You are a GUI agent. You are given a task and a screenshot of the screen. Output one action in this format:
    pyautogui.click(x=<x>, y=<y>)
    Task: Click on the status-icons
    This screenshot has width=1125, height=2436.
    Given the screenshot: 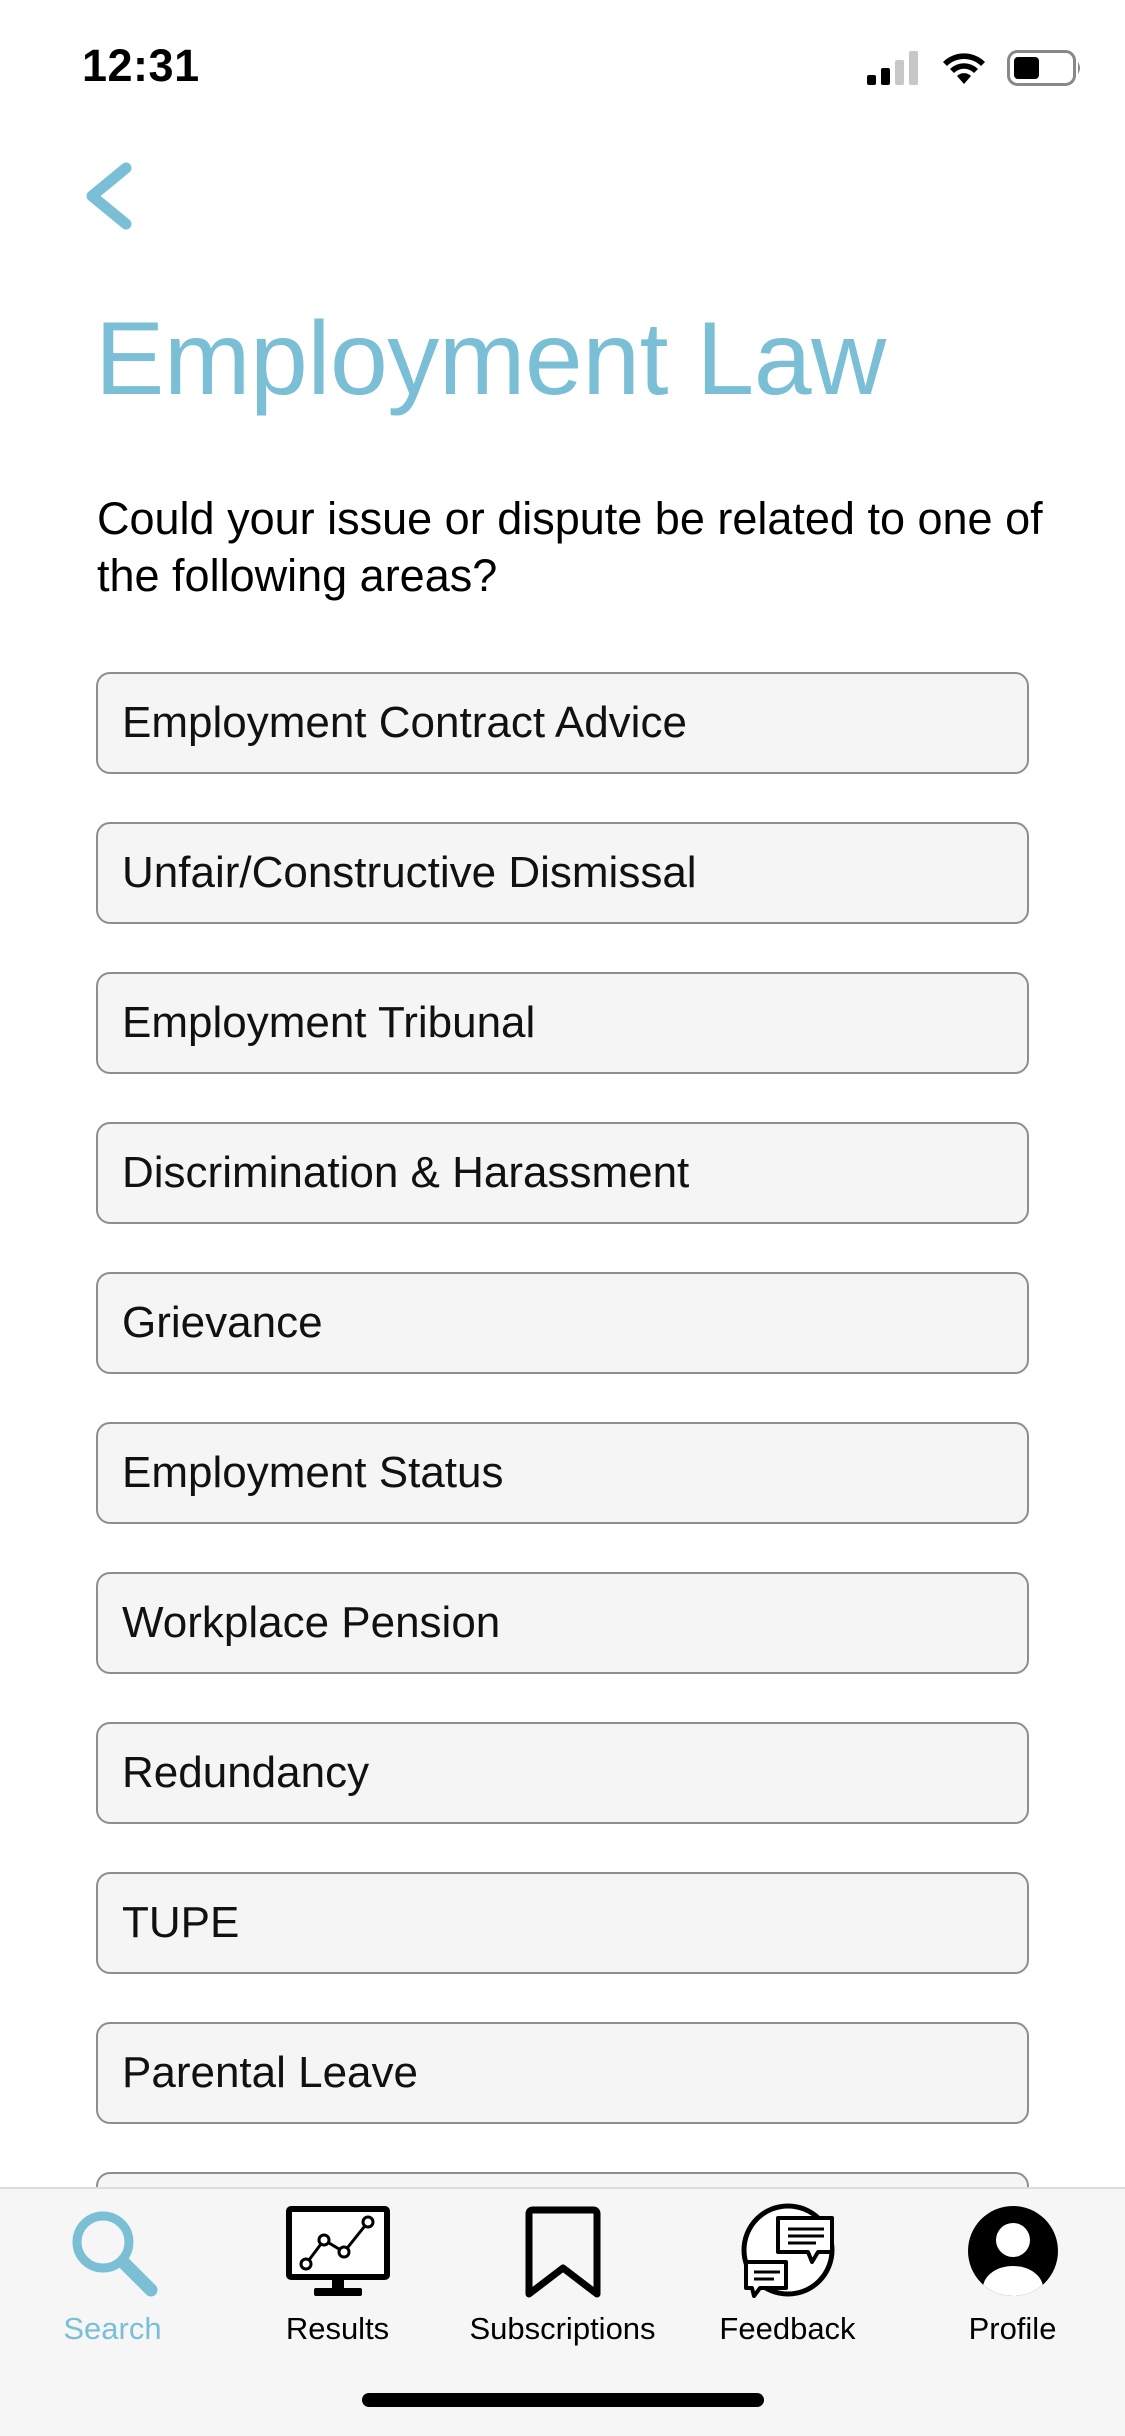 What is the action you would take?
    pyautogui.click(x=975, y=70)
    